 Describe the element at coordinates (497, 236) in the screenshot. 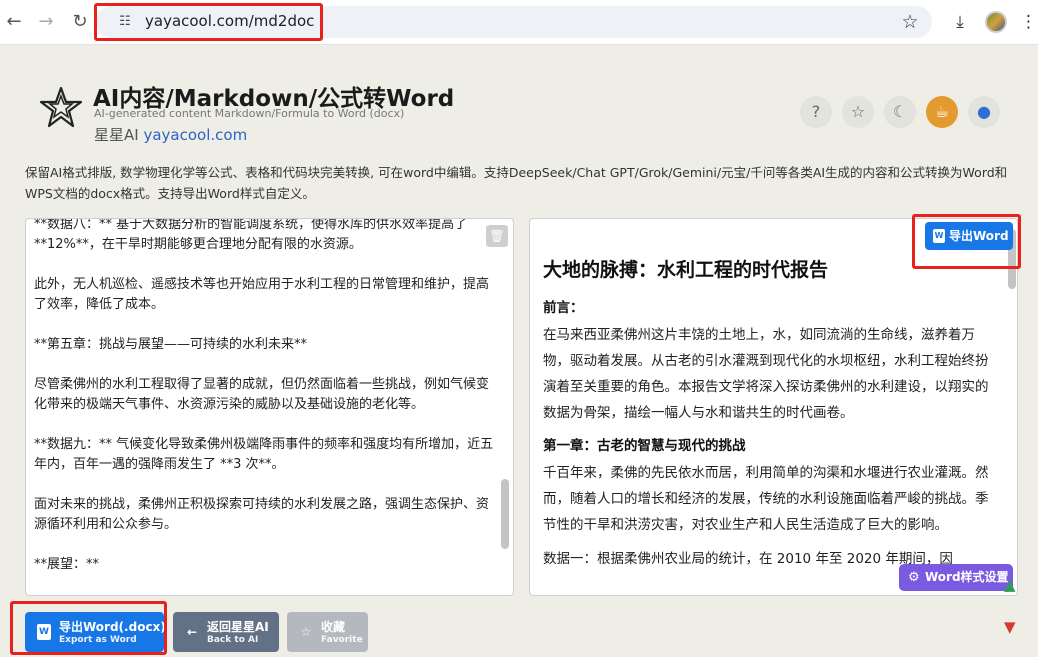

I see `clear-trash-icon: 🗑` at that location.